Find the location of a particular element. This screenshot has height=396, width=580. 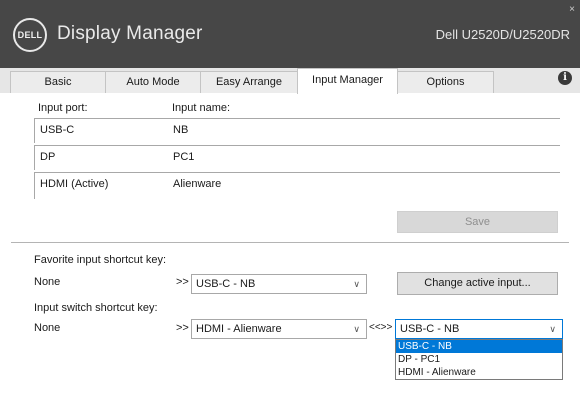

dropdown-option: HDMI - Alienware is located at coordinates (479, 372).